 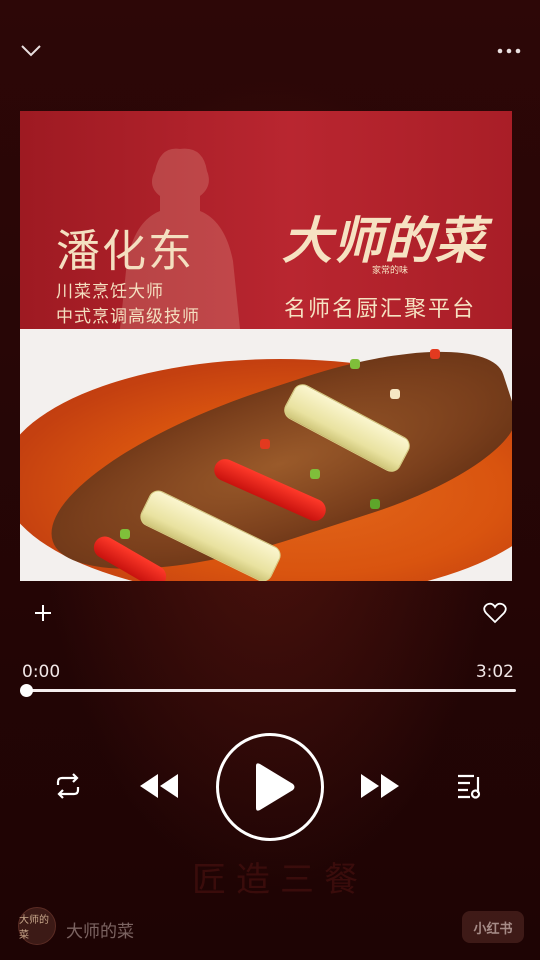 I want to click on plus-icon, so click(x=43, y=613).